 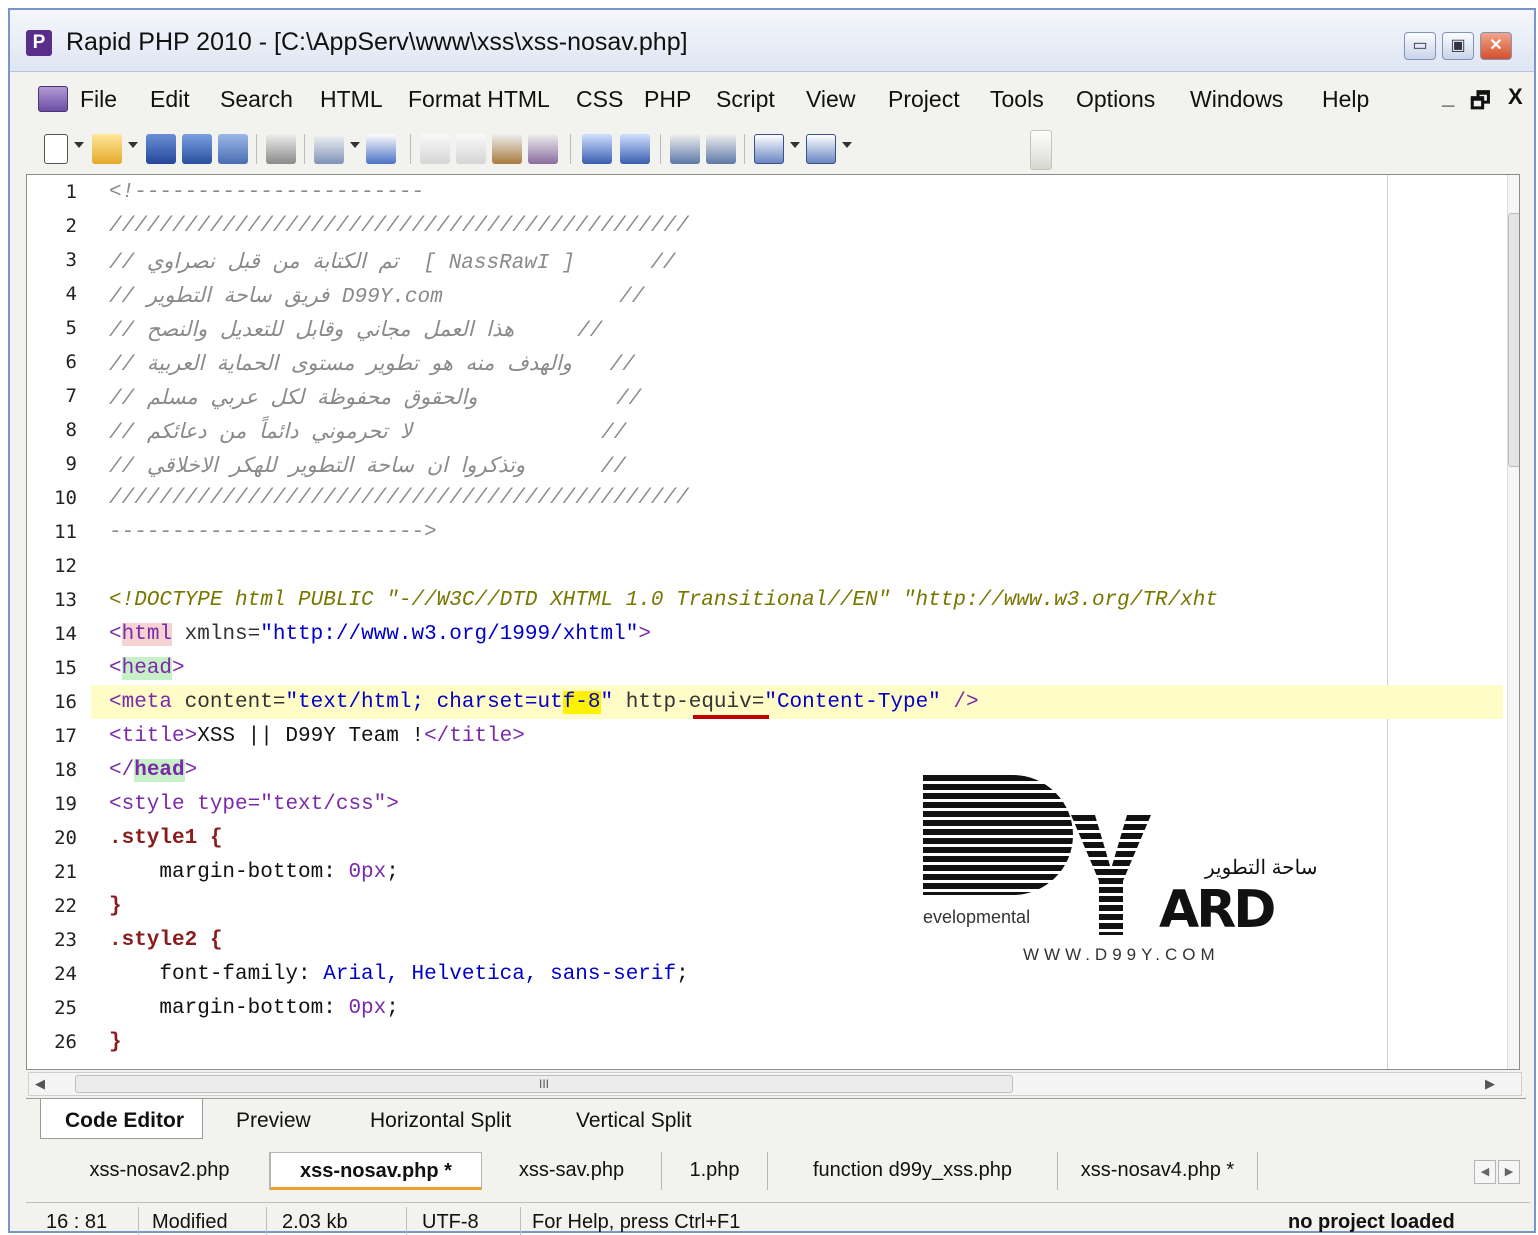 I want to click on copy-icon, so click(x=471, y=149).